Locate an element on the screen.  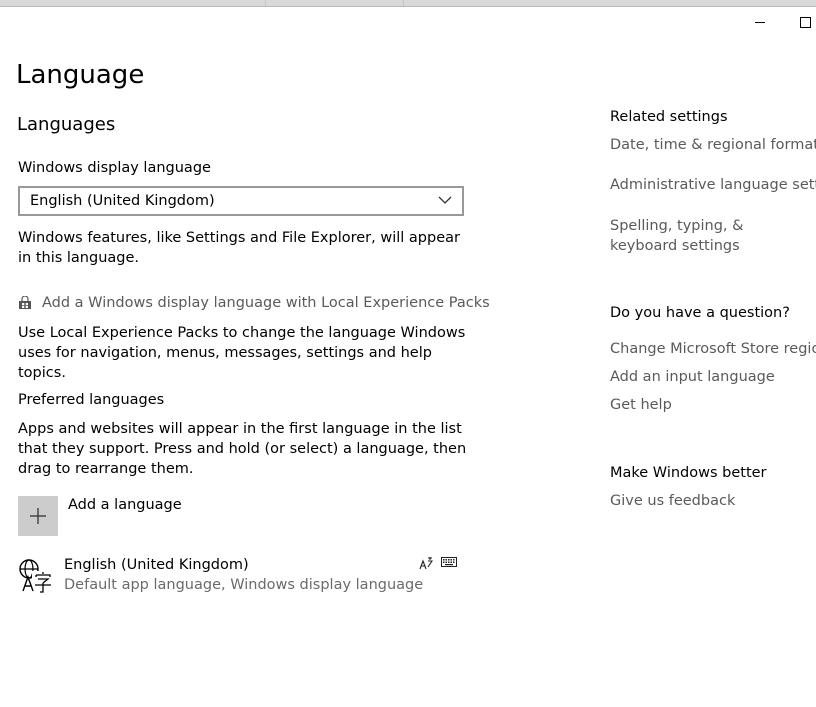
display-language-dropdown: English (United Kingdom) is located at coordinates (241, 201).